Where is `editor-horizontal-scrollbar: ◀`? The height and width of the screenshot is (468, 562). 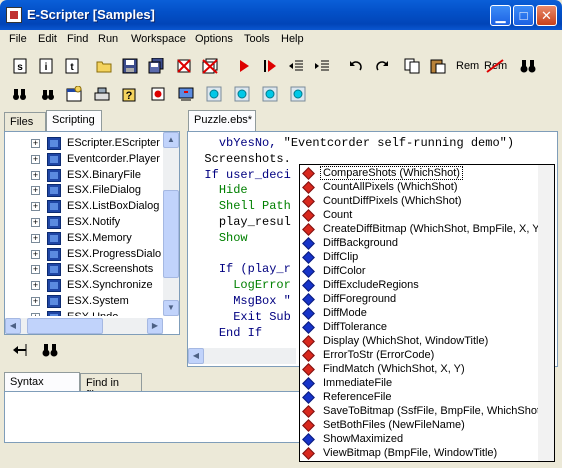
editor-horizontal-scrollbar: ◀ is located at coordinates (242, 356).